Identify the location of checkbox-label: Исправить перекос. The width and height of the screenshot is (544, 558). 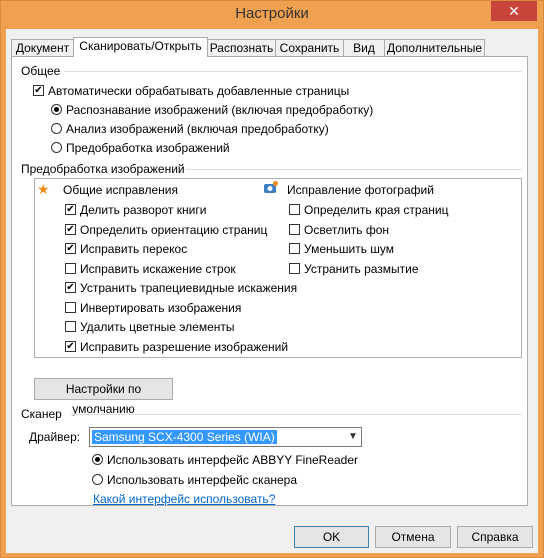
(134, 249).